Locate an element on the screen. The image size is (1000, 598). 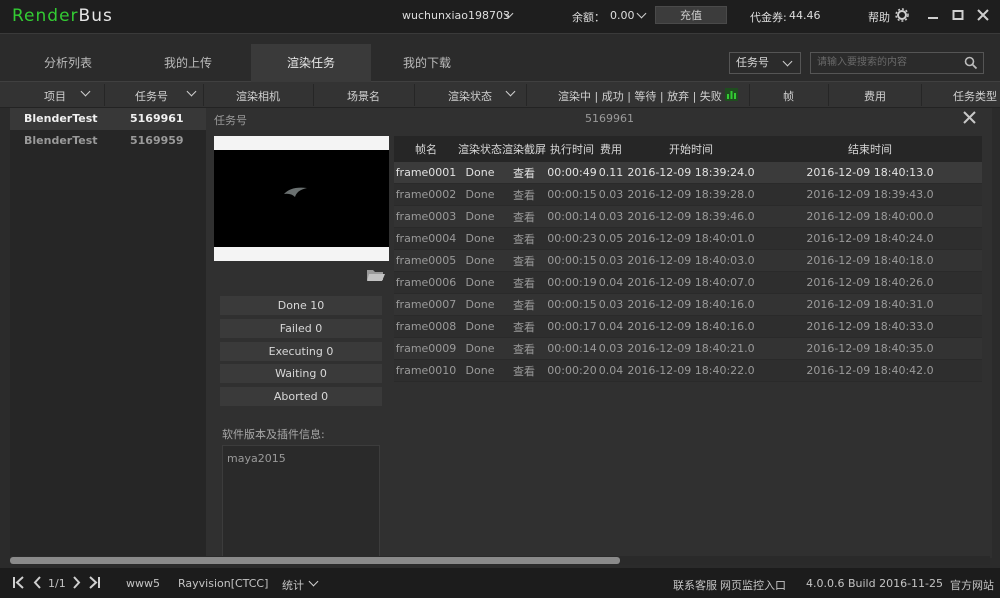
col-task-no: 任务号 is located at coordinates (151, 96).